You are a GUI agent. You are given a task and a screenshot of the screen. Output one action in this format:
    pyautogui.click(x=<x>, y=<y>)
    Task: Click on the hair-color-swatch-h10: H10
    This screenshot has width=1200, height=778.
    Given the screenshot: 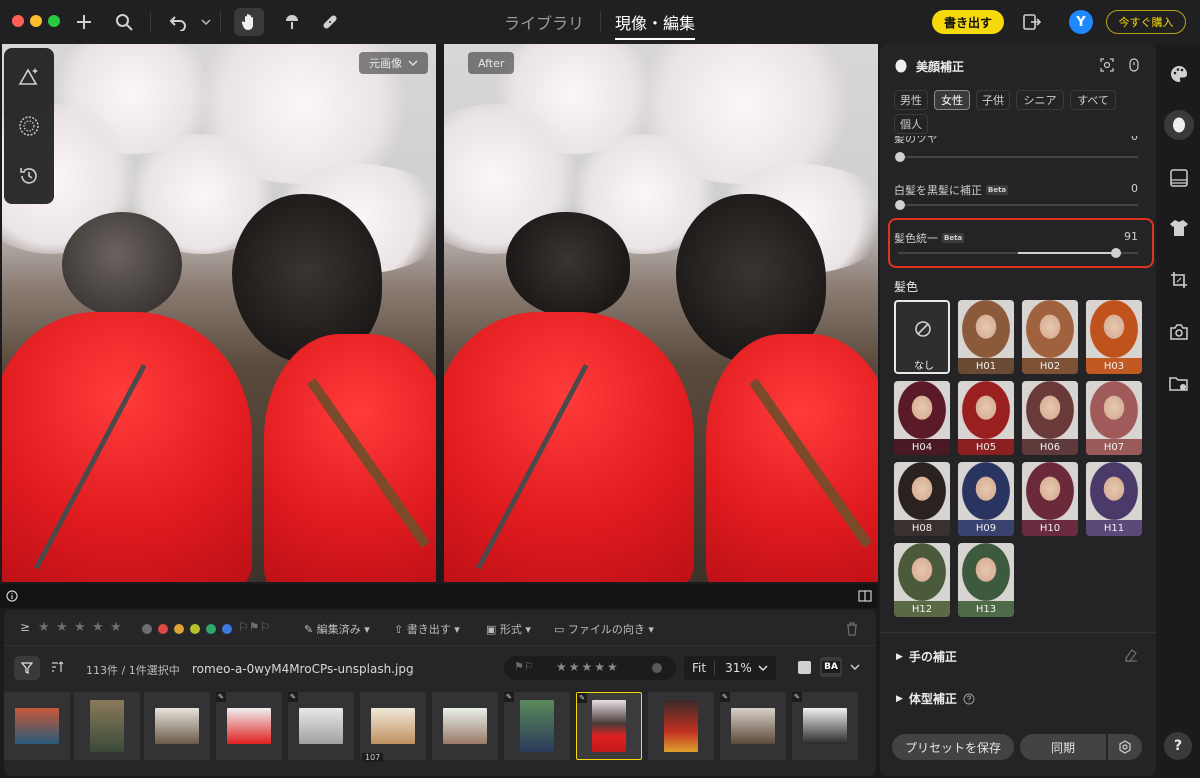 What is the action you would take?
    pyautogui.click(x=1050, y=499)
    